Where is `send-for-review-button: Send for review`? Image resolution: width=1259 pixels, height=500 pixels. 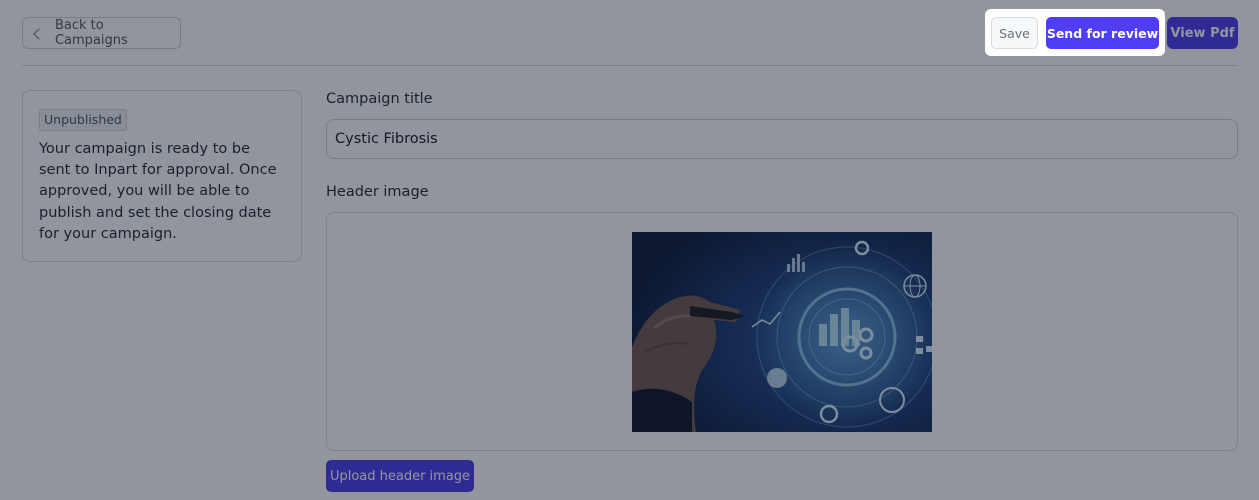 send-for-review-button: Send for review is located at coordinates (1102, 33).